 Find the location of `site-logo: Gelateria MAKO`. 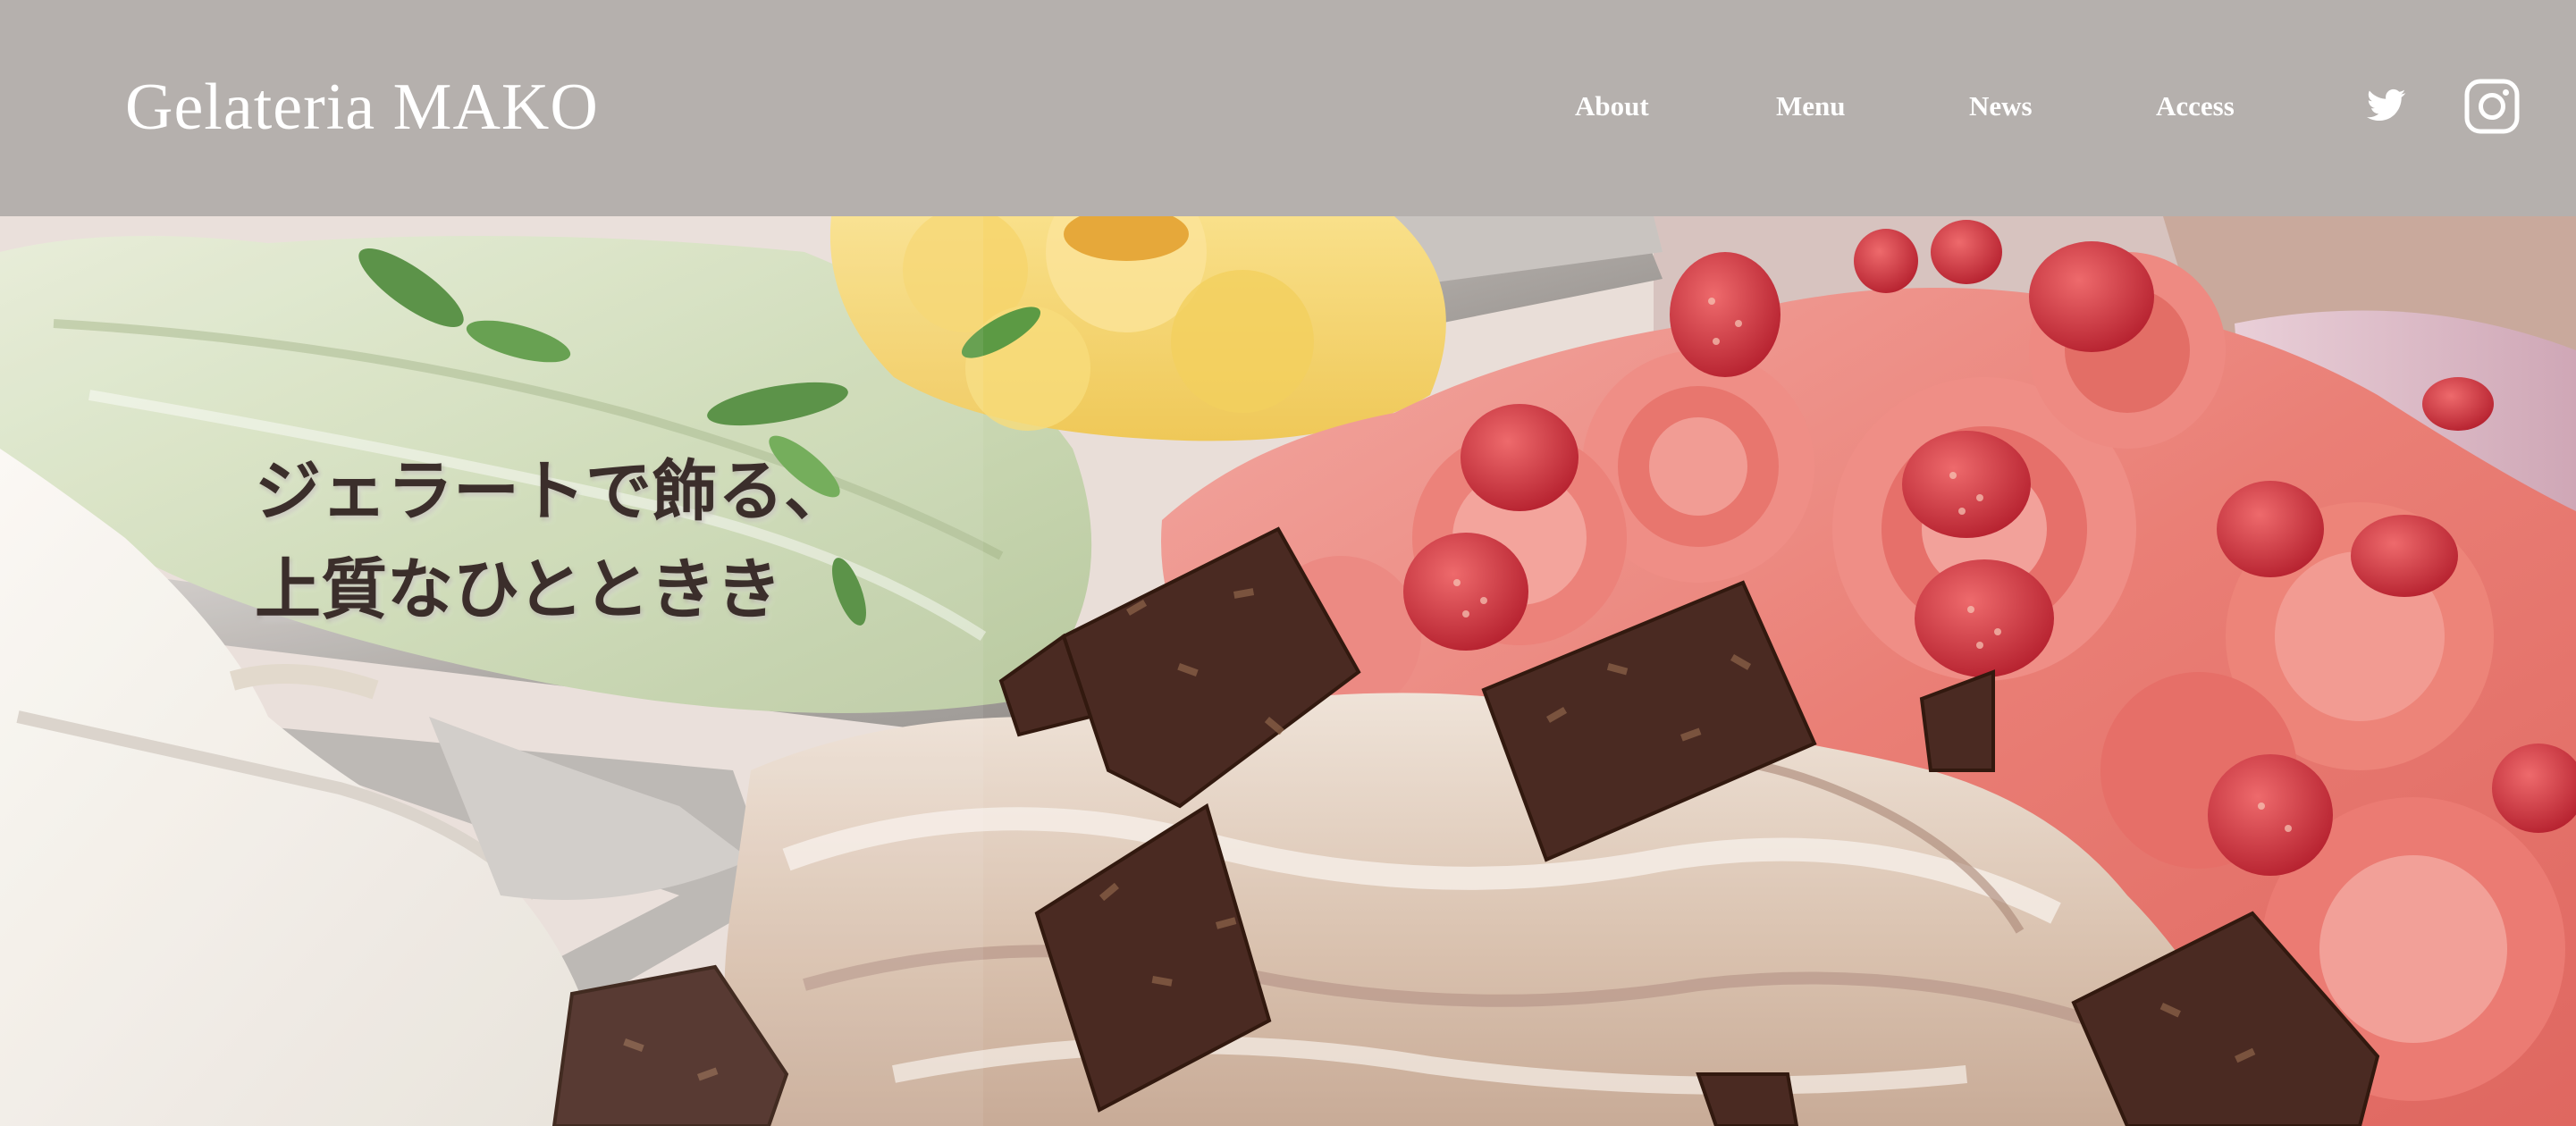

site-logo: Gelateria MAKO is located at coordinates (362, 107).